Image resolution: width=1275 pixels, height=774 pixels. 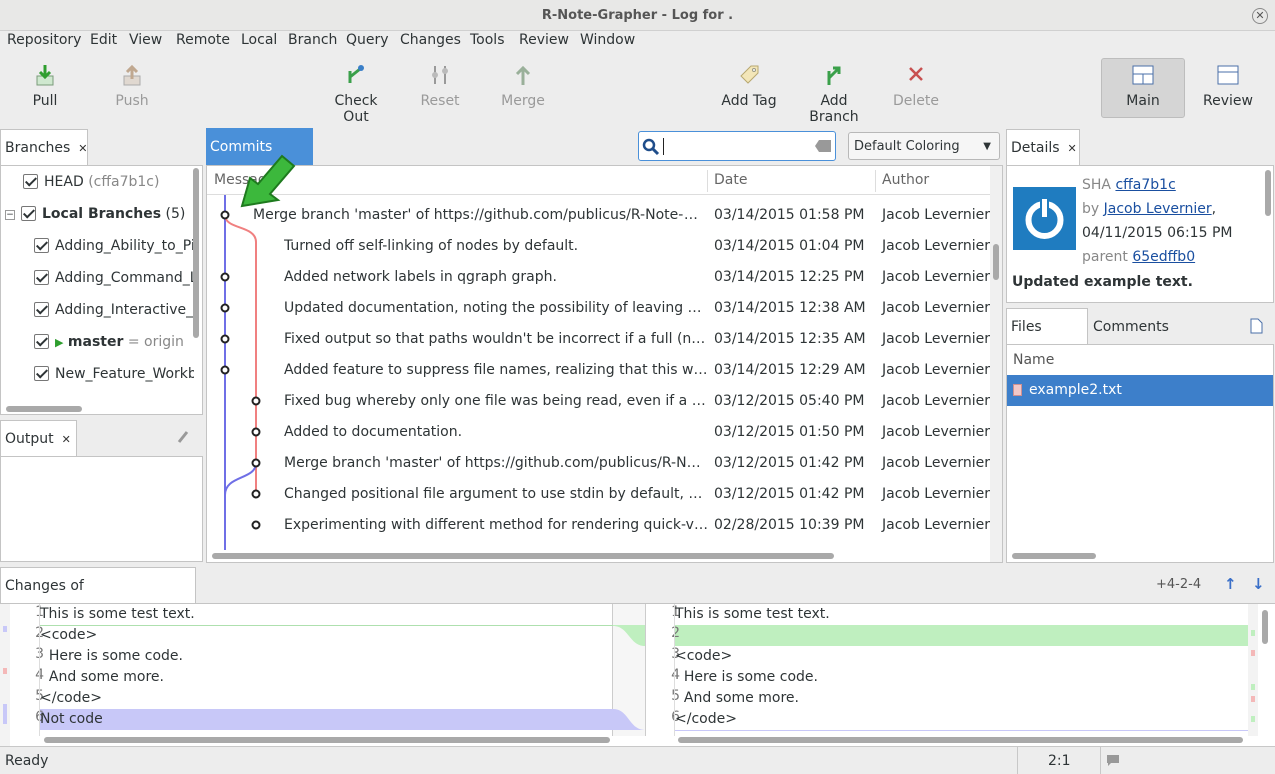 I want to click on merge-button: Merge, so click(x=523, y=86).